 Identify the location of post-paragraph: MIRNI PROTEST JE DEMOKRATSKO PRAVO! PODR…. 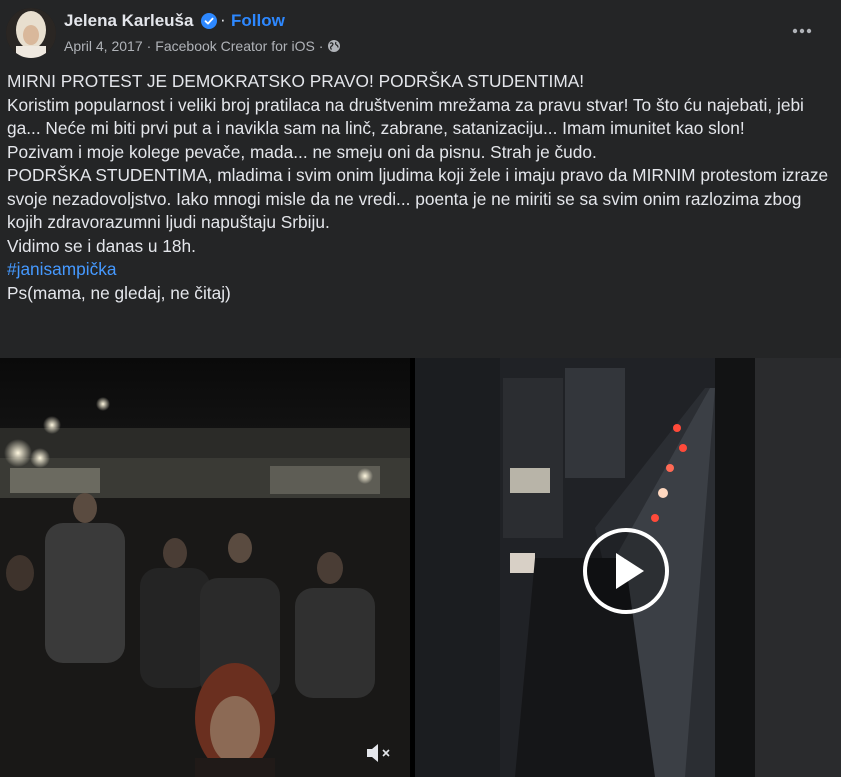
(296, 81).